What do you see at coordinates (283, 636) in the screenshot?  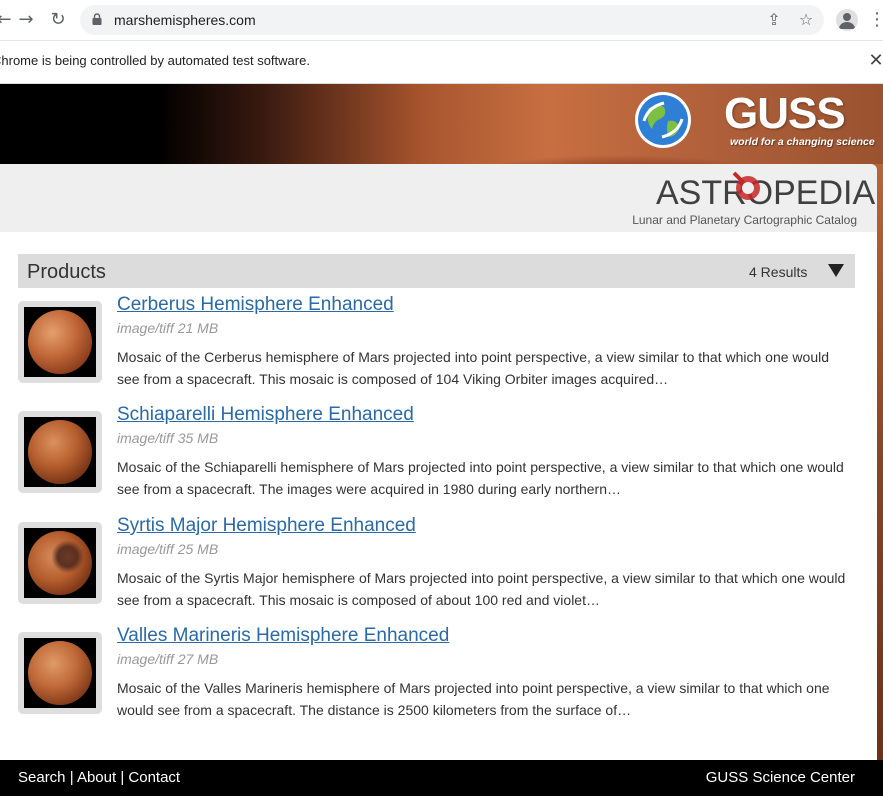 I see `product-title-link: Valles Marineris Hemisphere Enhanced` at bounding box center [283, 636].